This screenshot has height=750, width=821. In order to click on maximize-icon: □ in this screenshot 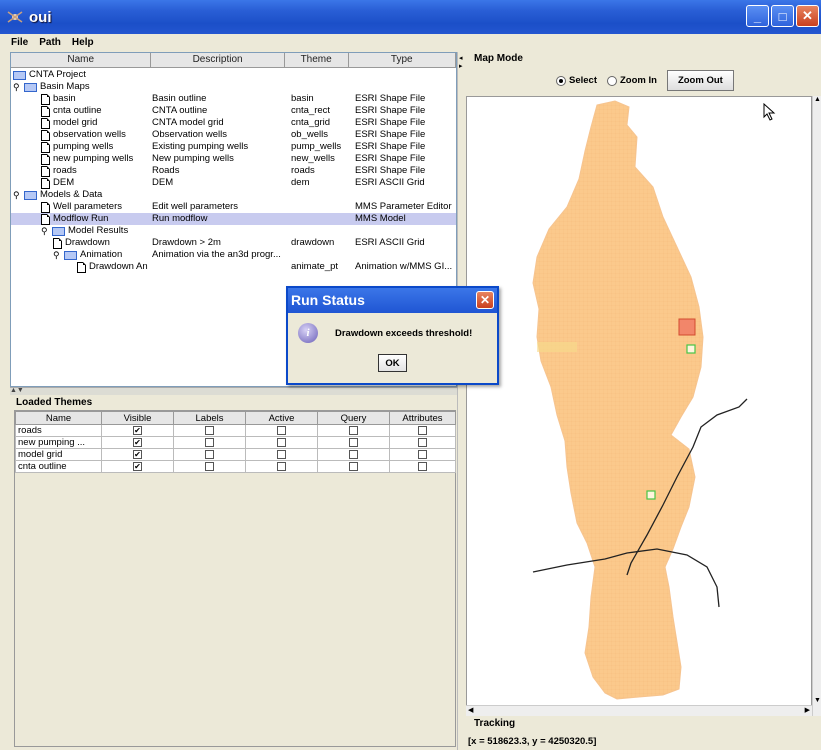, I will do `click(782, 16)`.